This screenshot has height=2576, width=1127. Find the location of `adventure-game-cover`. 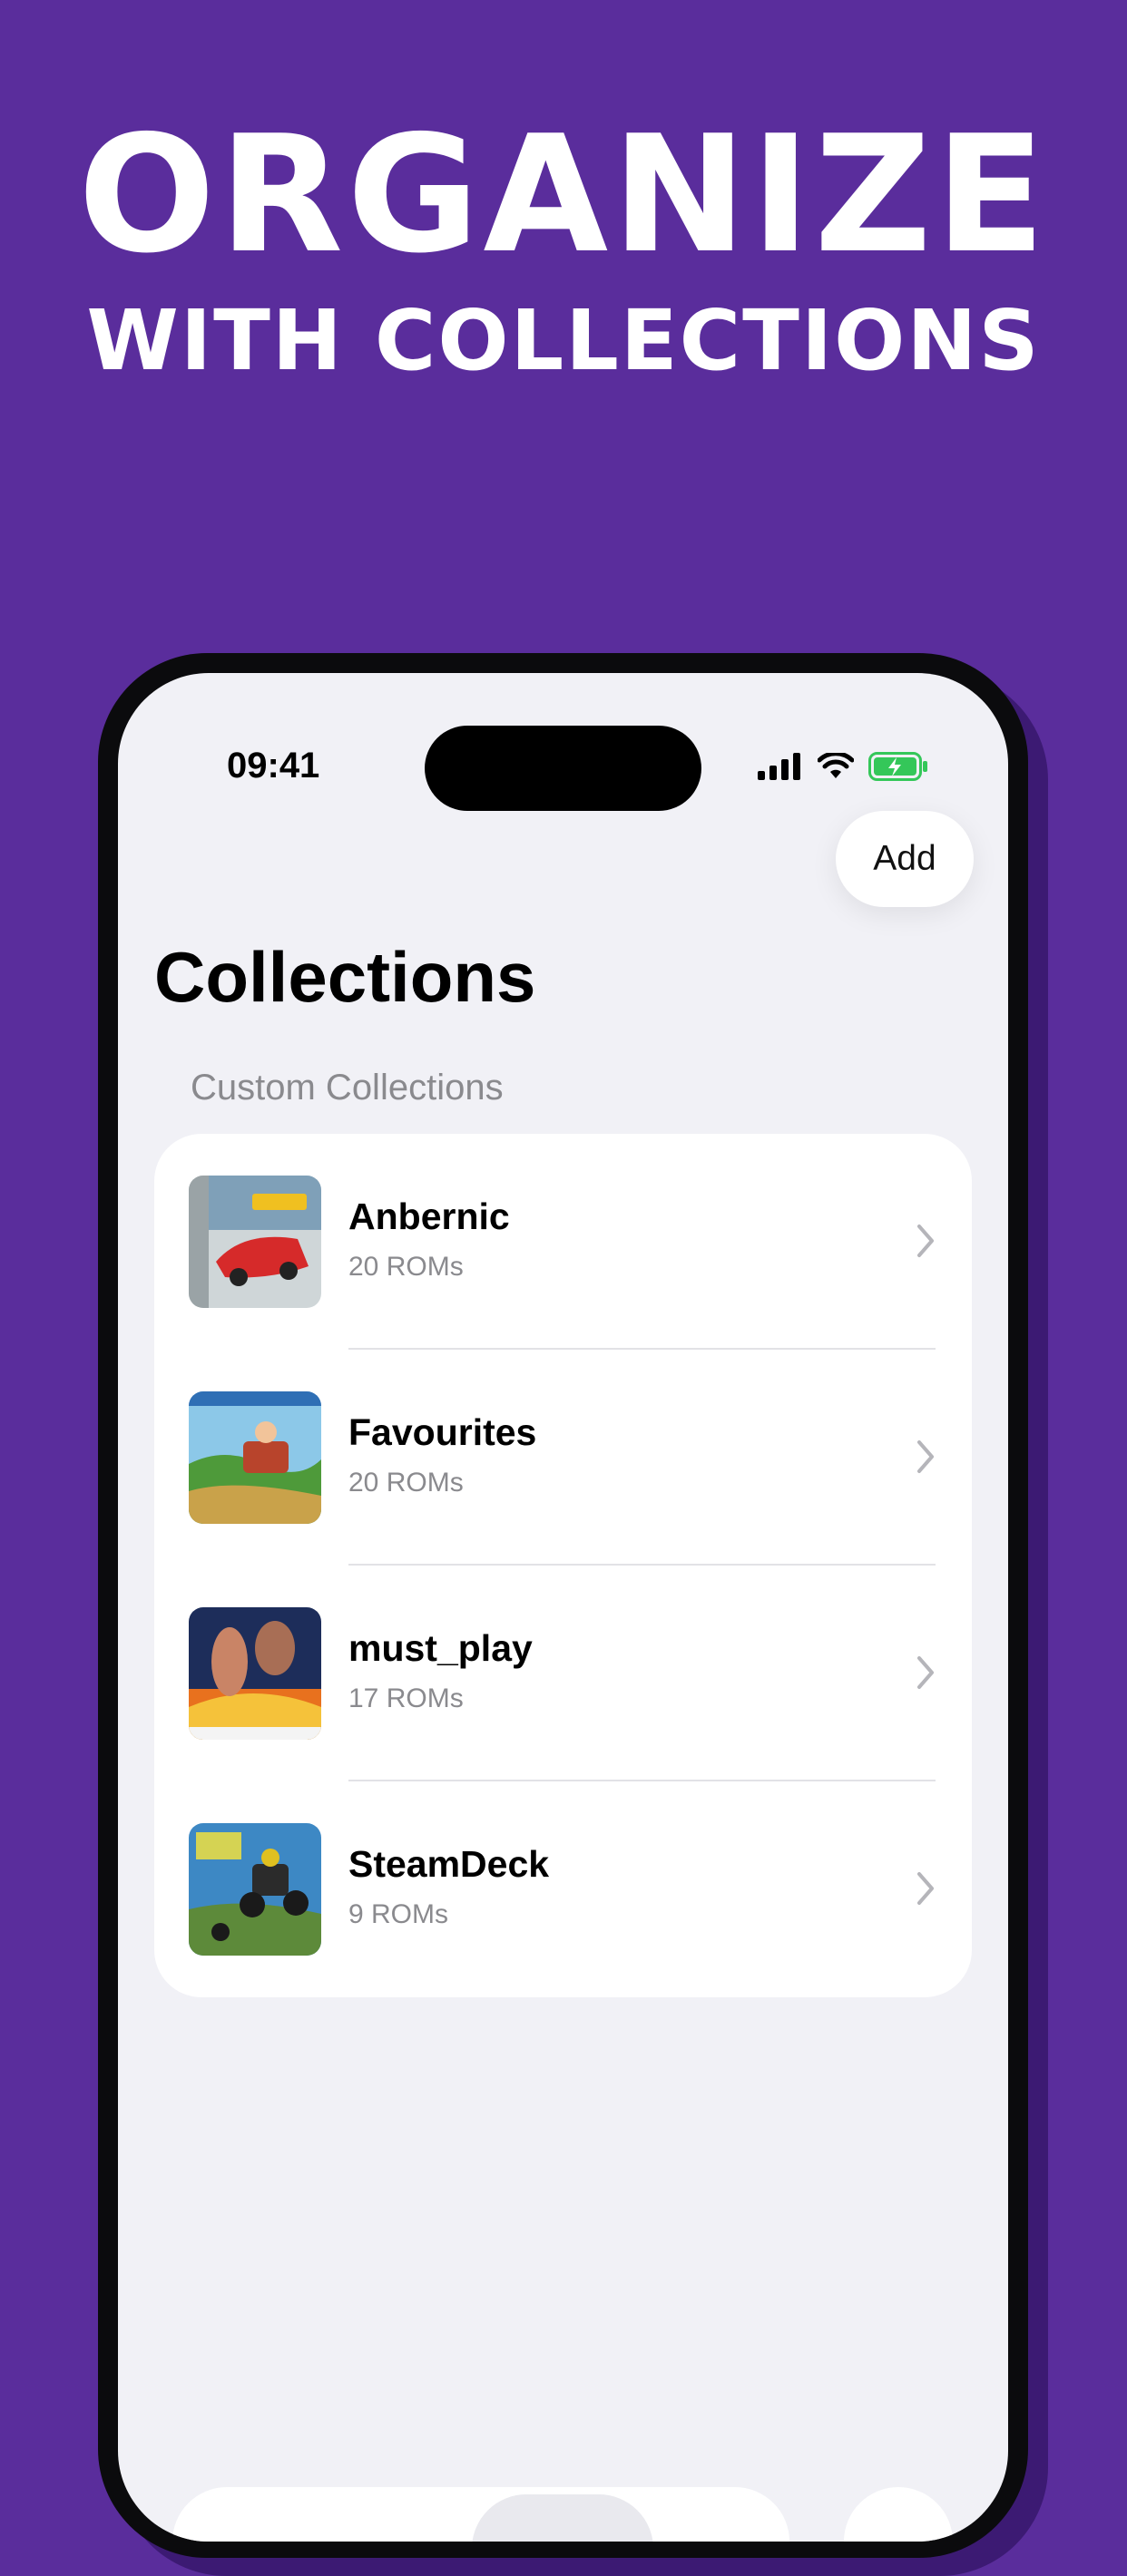

adventure-game-cover is located at coordinates (255, 1457).